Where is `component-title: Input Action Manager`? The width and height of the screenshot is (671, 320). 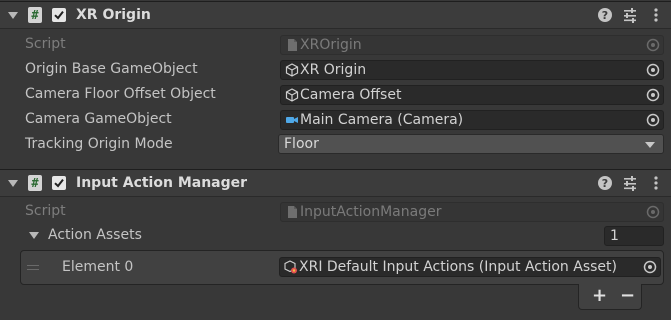 component-title: Input Action Manager is located at coordinates (162, 183).